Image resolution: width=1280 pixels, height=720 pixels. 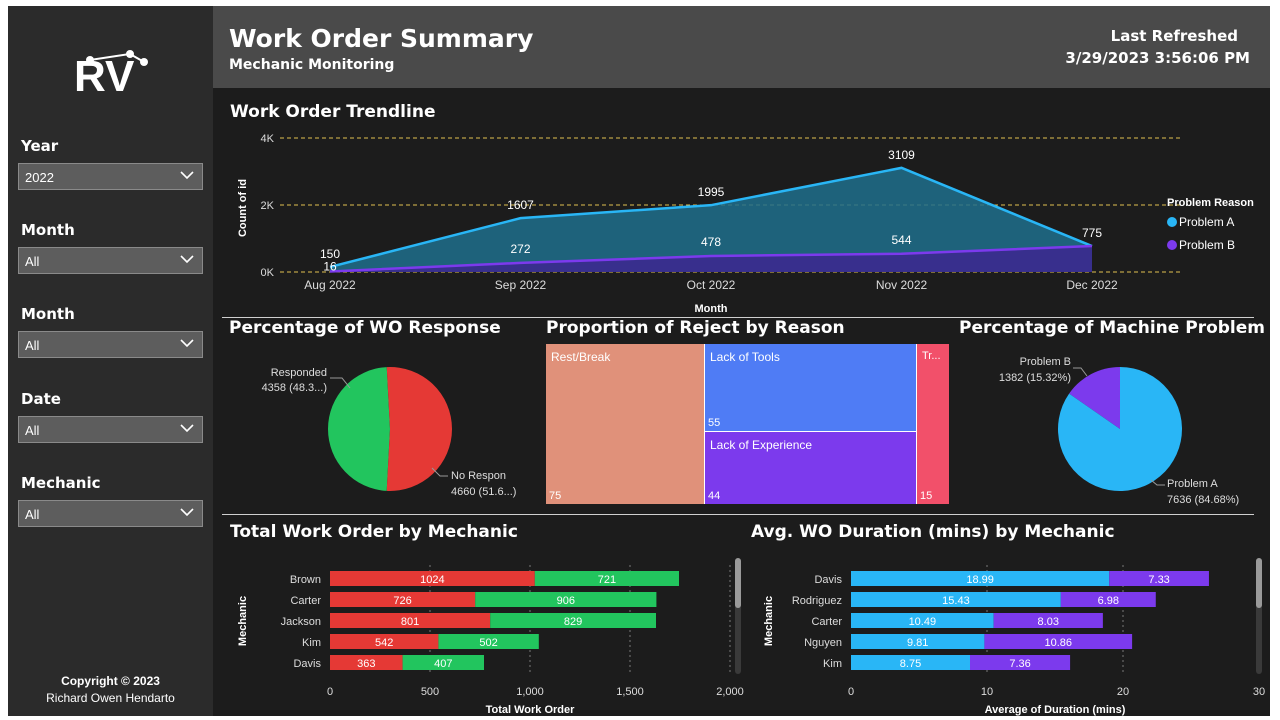 What do you see at coordinates (1158, 580) in the screenshot?
I see `bar-value-label: 7.33` at bounding box center [1158, 580].